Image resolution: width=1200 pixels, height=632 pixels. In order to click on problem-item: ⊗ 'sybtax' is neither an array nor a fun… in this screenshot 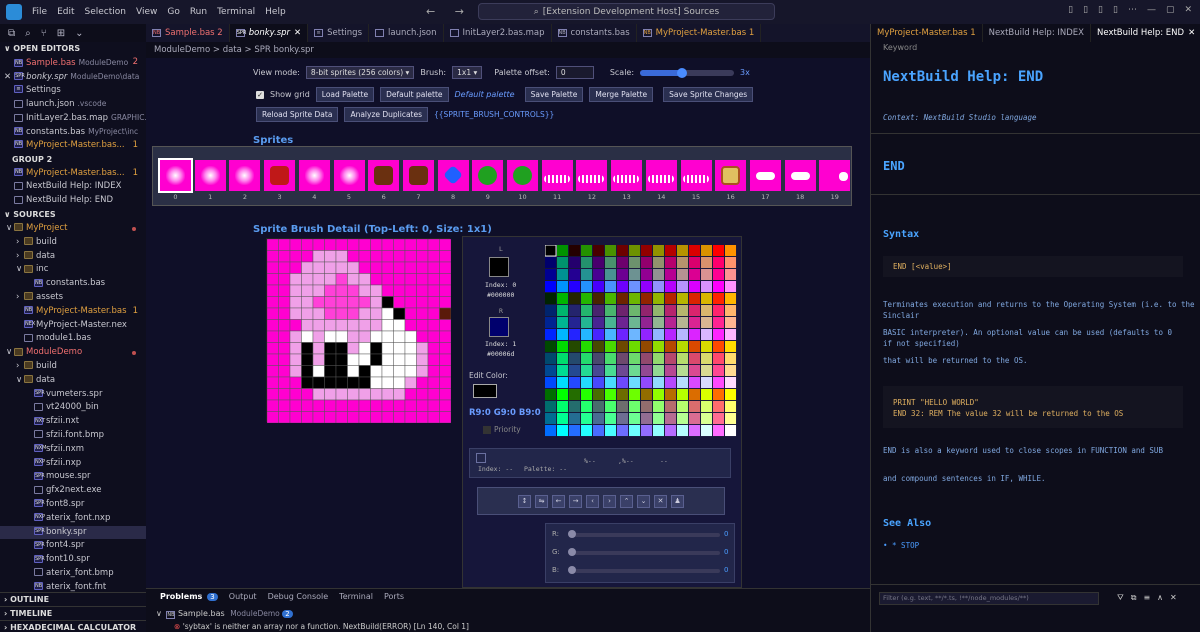, I will do `click(321, 626)`.